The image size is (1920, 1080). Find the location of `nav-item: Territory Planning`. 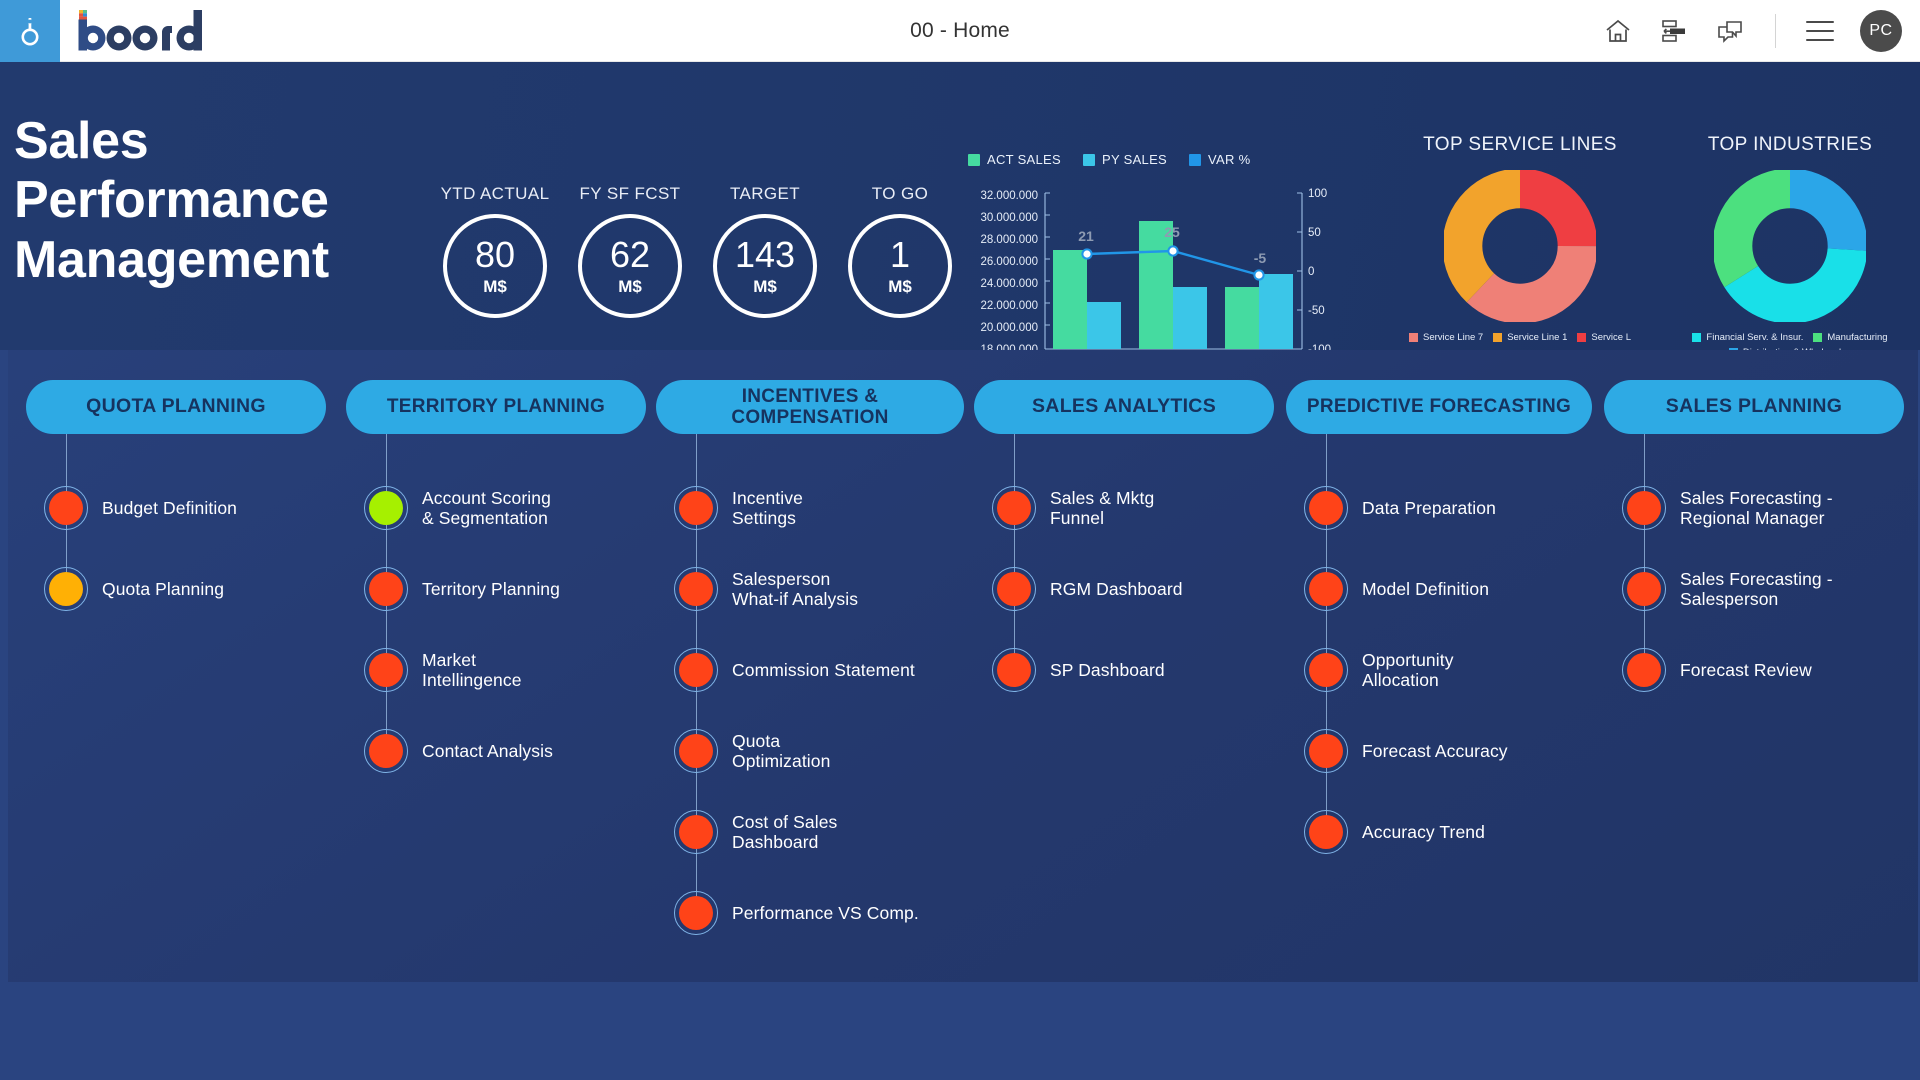

nav-item: Territory Planning is located at coordinates (462, 589).